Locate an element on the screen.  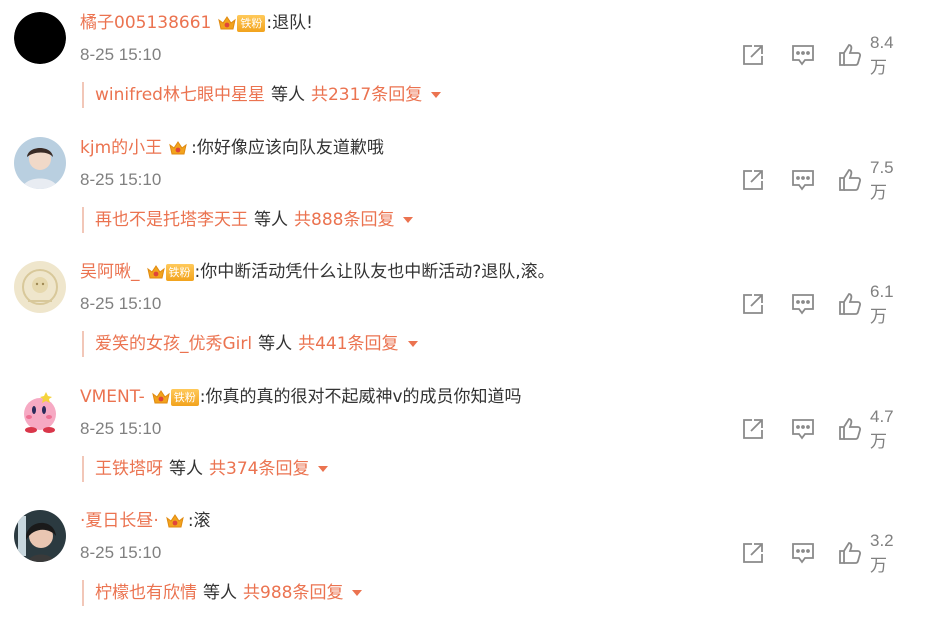
like-count: 3.2万 is located at coordinates (882, 552).